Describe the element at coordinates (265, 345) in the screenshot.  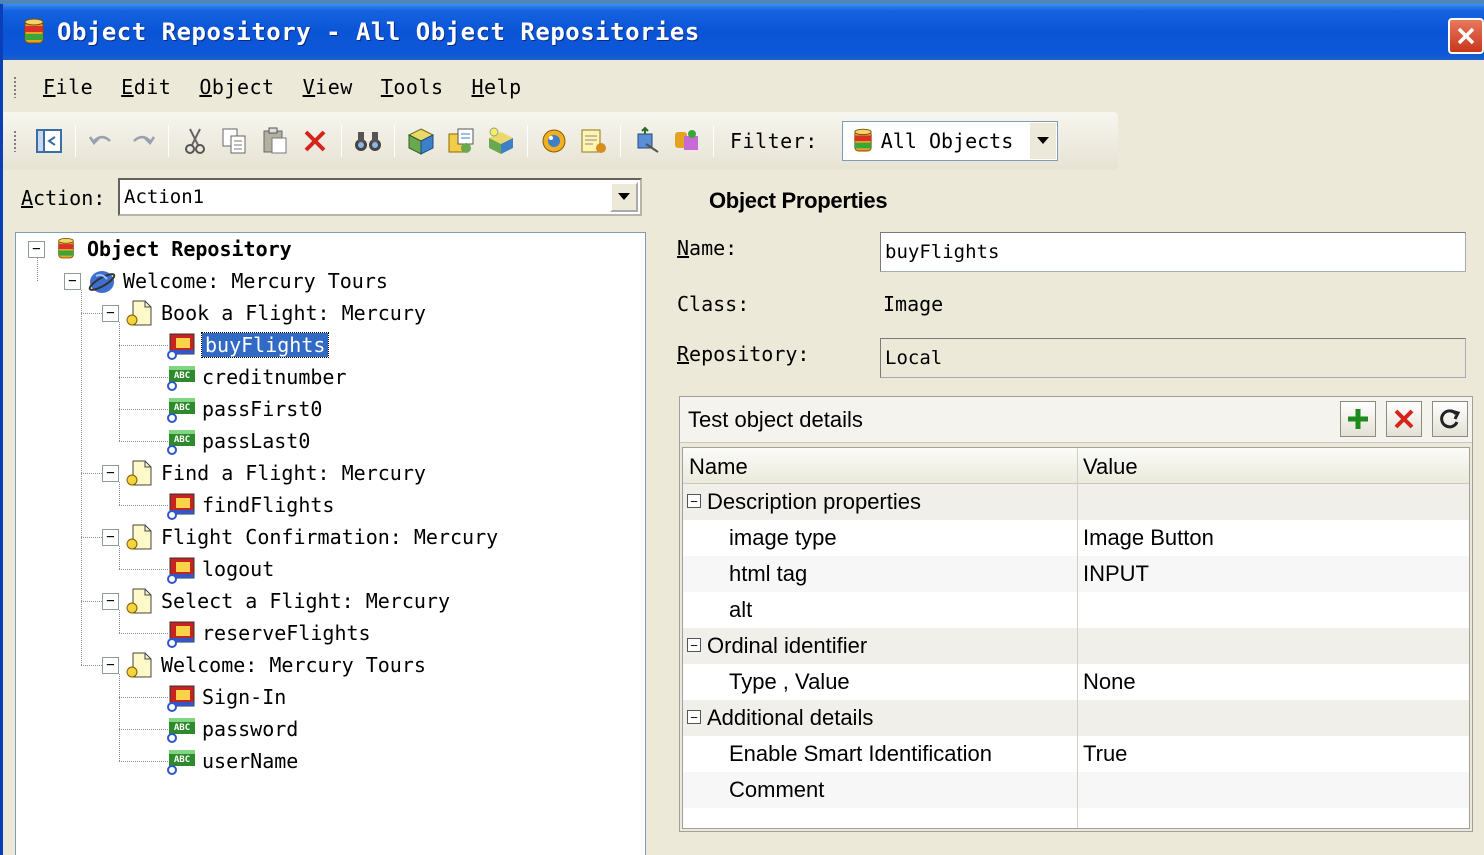
I see `tree-node-label: buyFlights` at that location.